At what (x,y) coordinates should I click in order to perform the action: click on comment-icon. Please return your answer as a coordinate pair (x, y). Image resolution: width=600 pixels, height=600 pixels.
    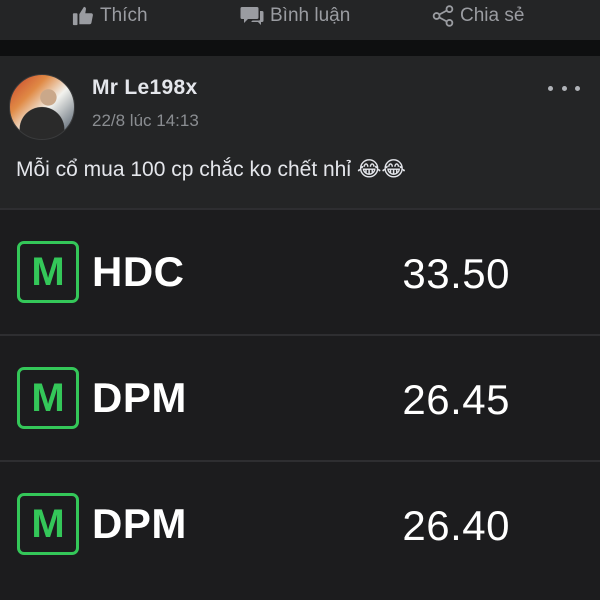
    Looking at the image, I should click on (252, 16).